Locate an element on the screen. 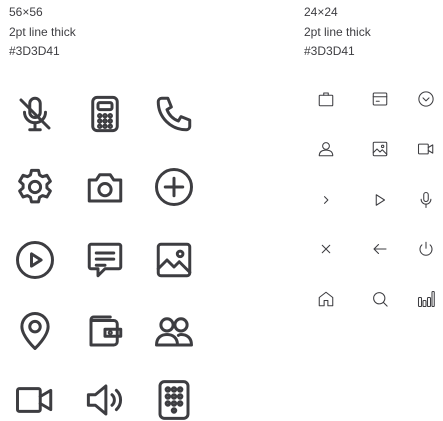 The image size is (443, 421). small-icon-stroke-label: 2pt line thick is located at coordinates (337, 31).